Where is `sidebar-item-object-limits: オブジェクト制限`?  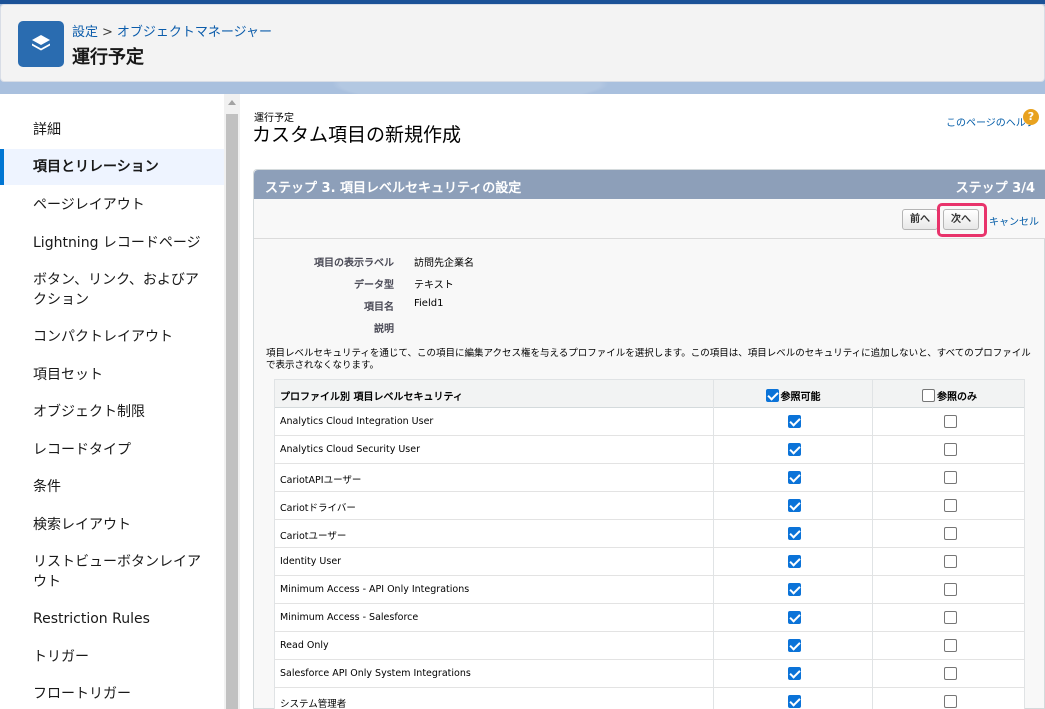 sidebar-item-object-limits: オブジェクト制限 is located at coordinates (112, 412).